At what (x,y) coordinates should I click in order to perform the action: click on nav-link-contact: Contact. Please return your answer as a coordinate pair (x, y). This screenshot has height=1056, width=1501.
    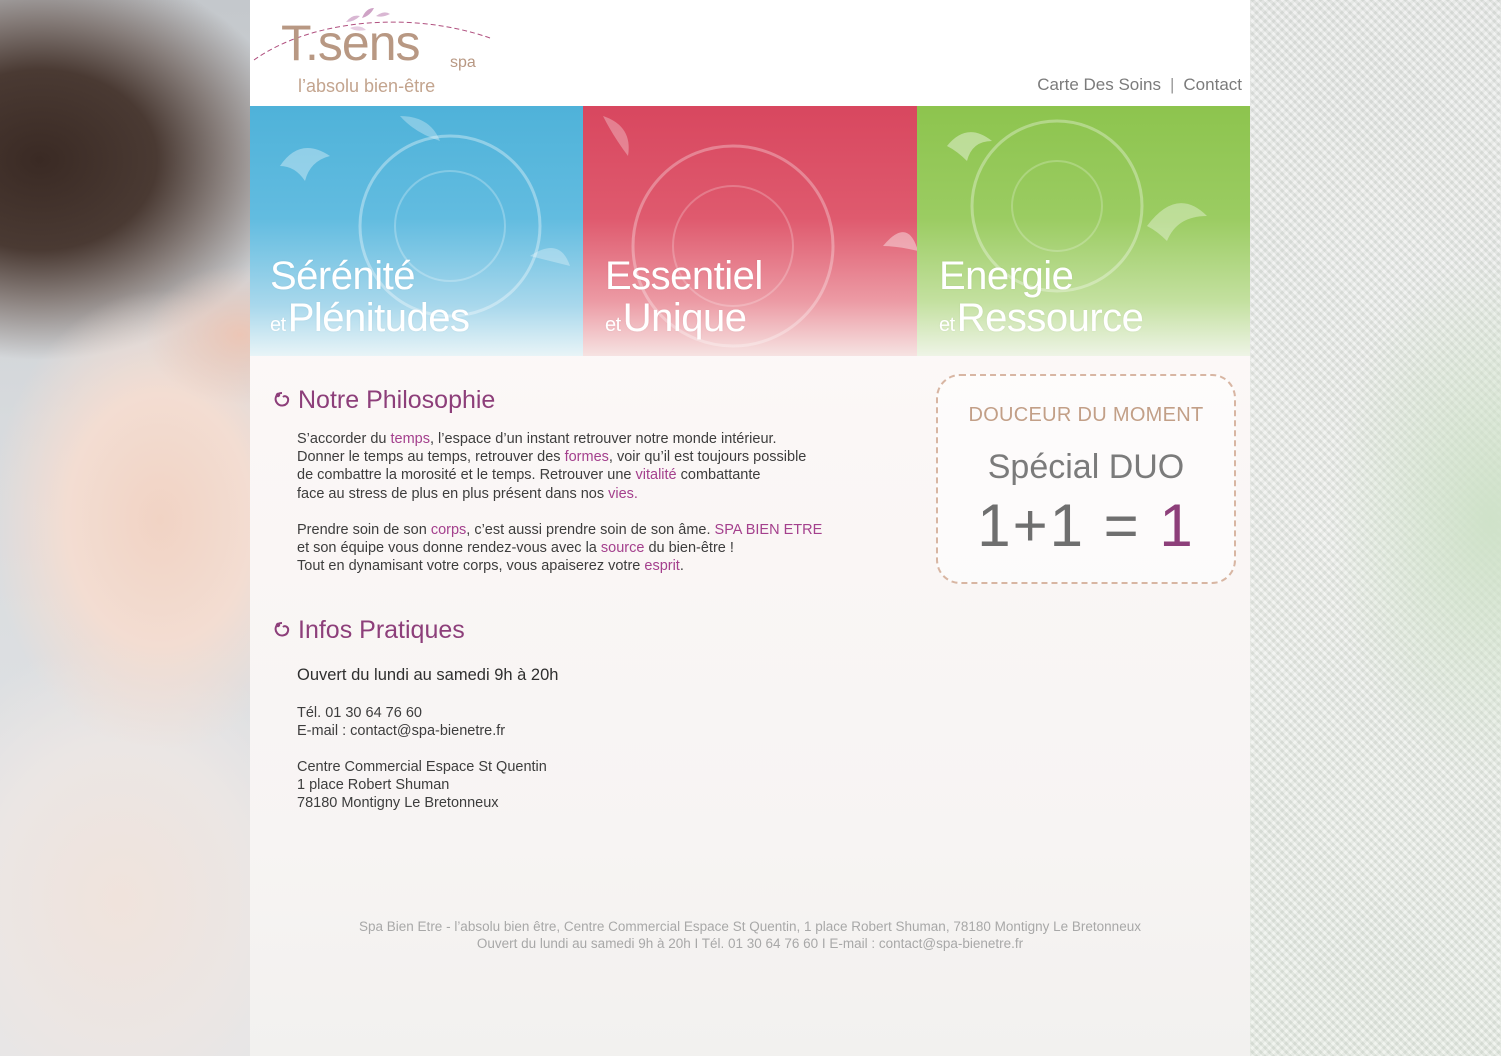
    Looking at the image, I should click on (1212, 85).